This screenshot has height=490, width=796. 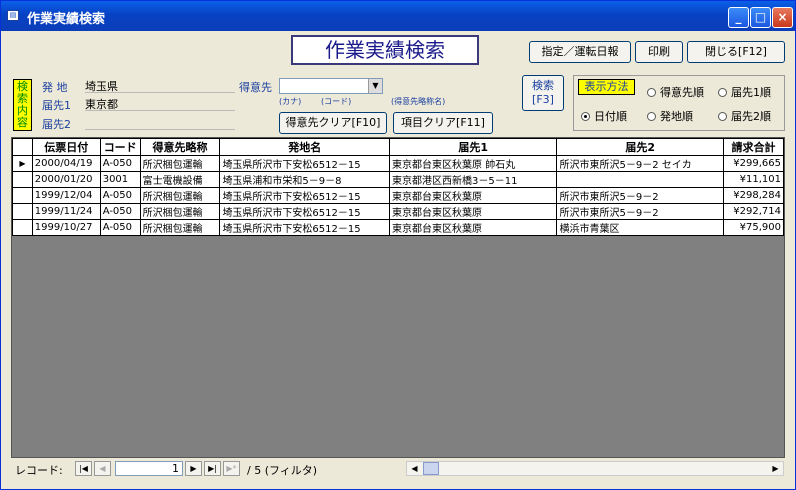 What do you see at coordinates (22, 163) in the screenshot?
I see `row-selector-icon: ▶` at bounding box center [22, 163].